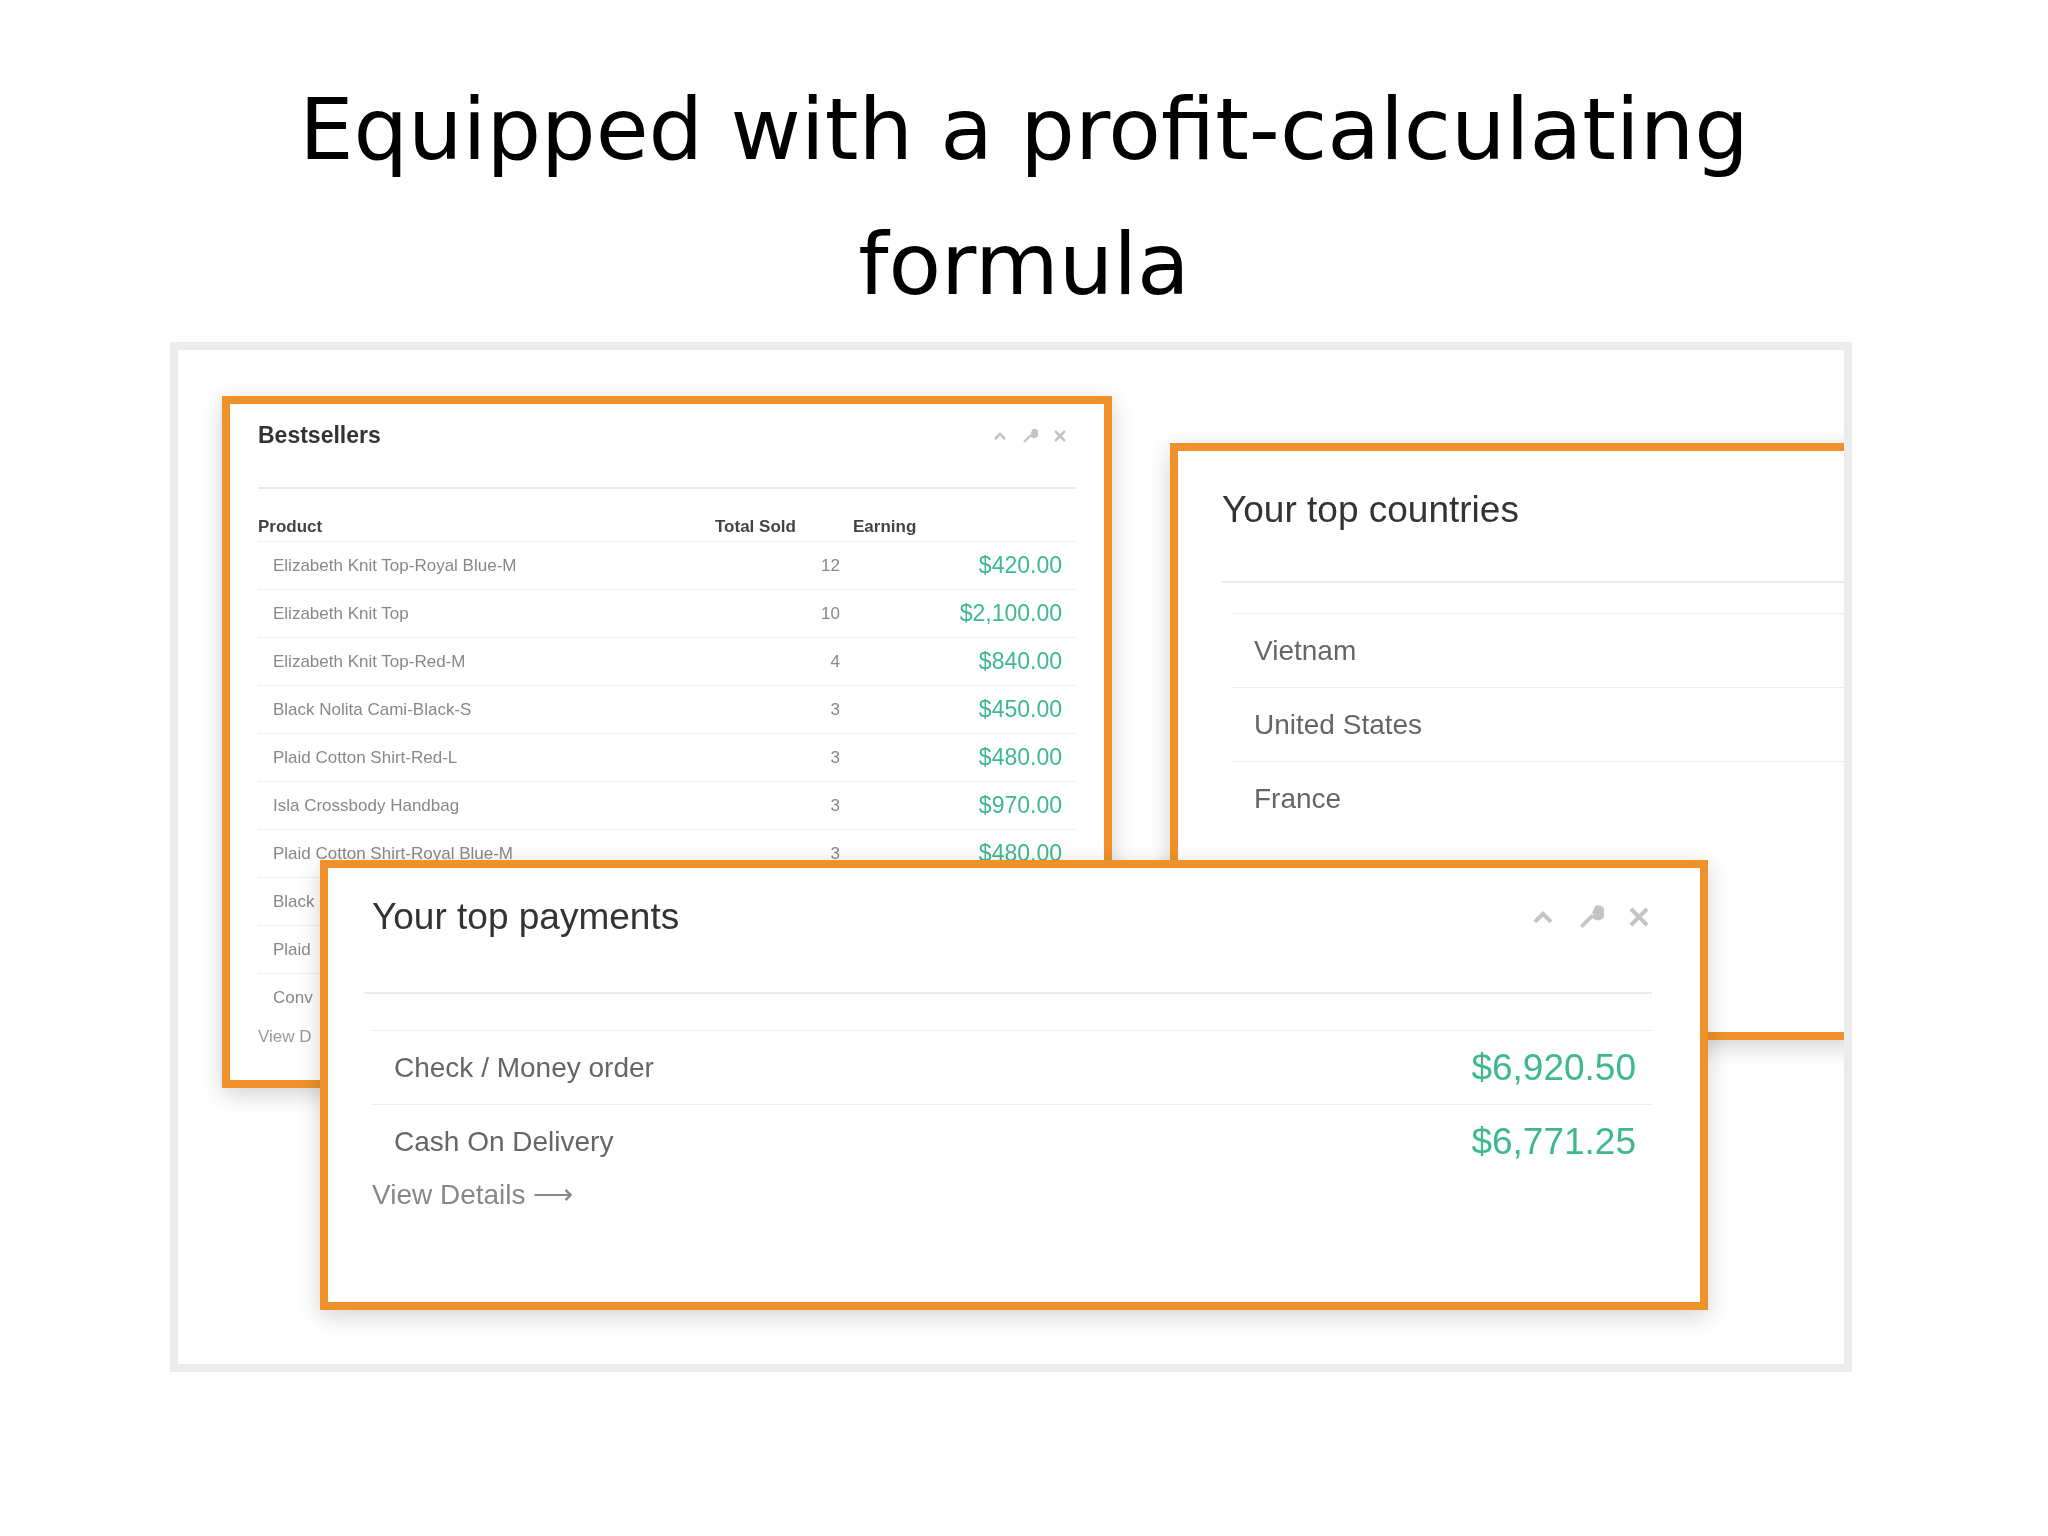  I want to click on table-cell-text: Plaid, so click(292, 949).